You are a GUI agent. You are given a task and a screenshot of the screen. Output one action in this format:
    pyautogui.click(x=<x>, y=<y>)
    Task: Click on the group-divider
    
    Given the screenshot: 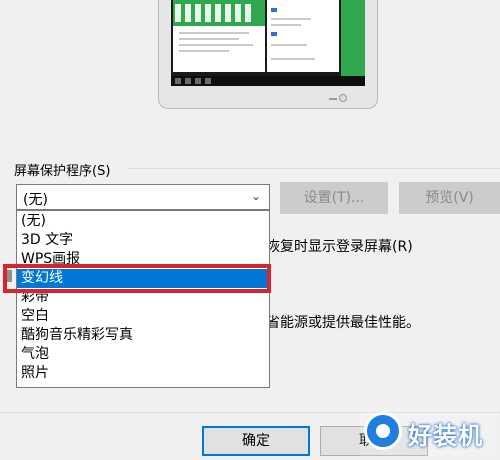 What is the action you would take?
    pyautogui.click(x=314, y=168)
    